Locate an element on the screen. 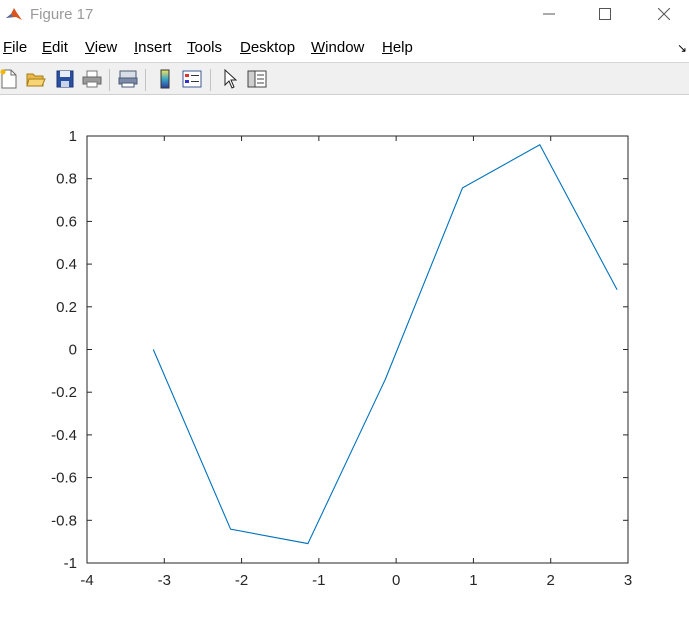  link-plot-button is located at coordinates (128, 79).